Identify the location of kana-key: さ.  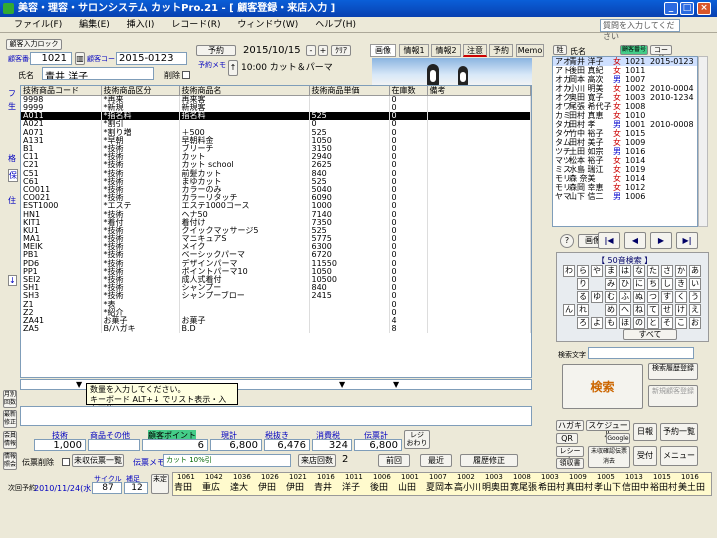
(667, 271).